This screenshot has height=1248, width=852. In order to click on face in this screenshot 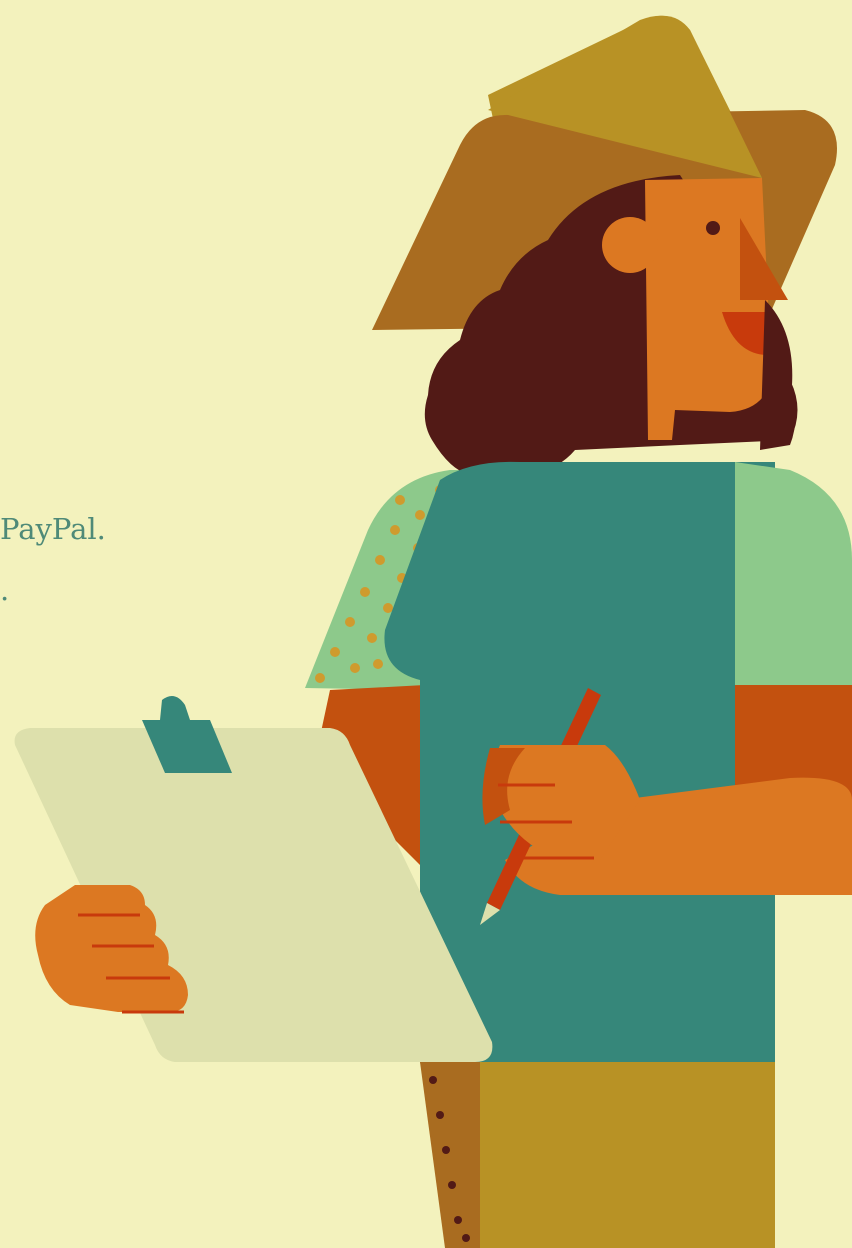, I will do `click(707, 309)`.